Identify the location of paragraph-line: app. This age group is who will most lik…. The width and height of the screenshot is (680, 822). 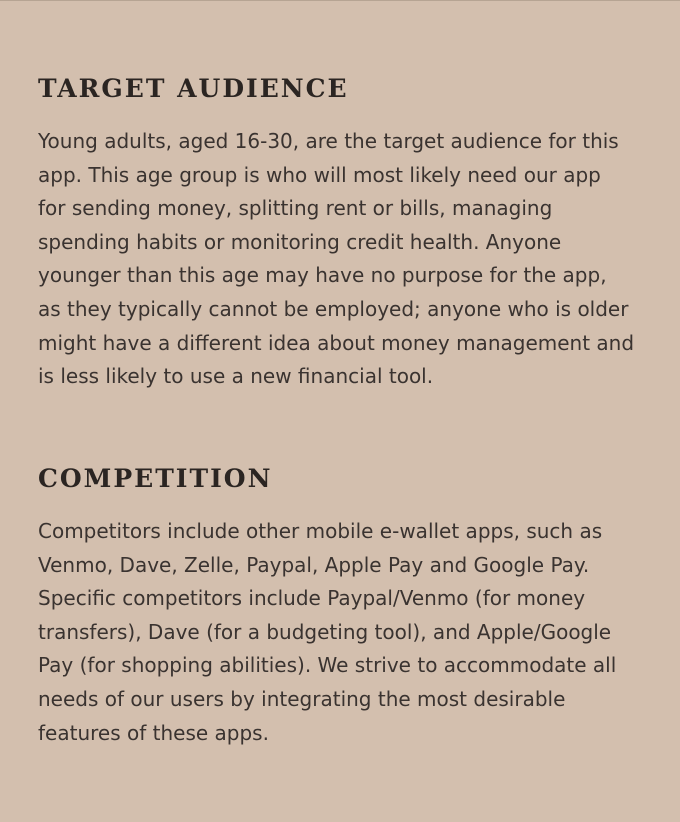
(319, 174).